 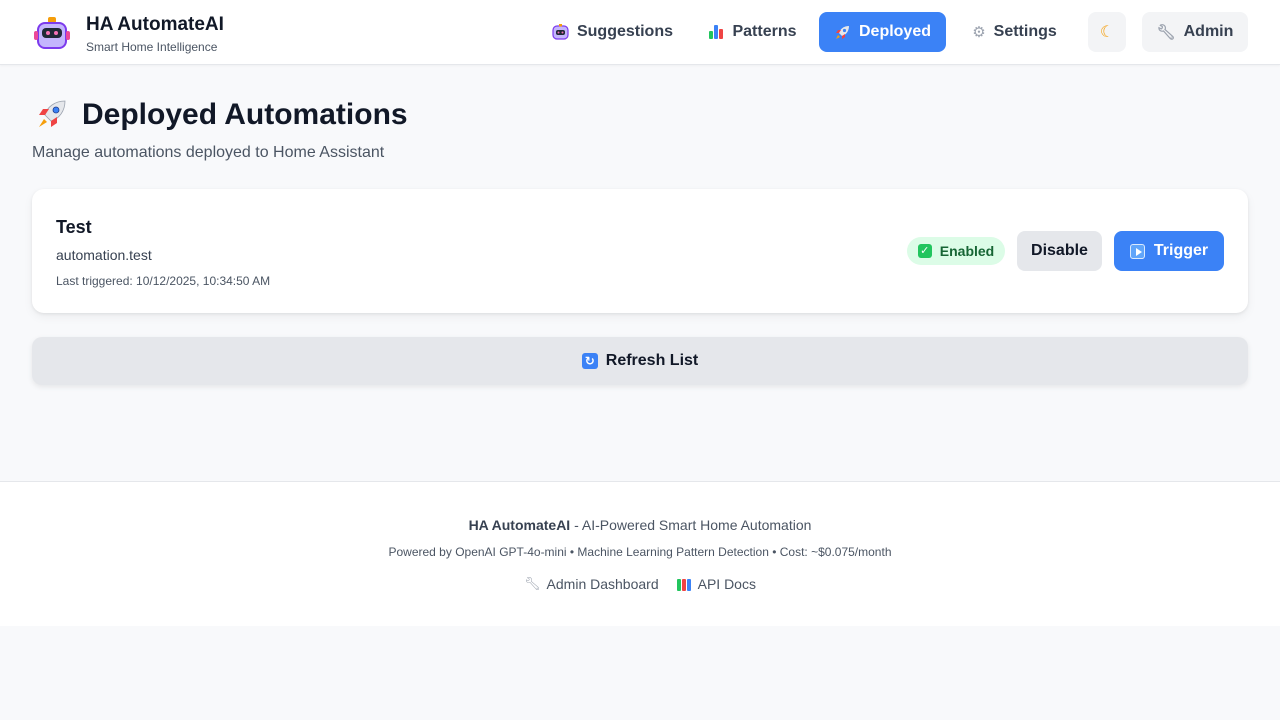 I want to click on theme-toggle-button: ☾, so click(x=1107, y=32).